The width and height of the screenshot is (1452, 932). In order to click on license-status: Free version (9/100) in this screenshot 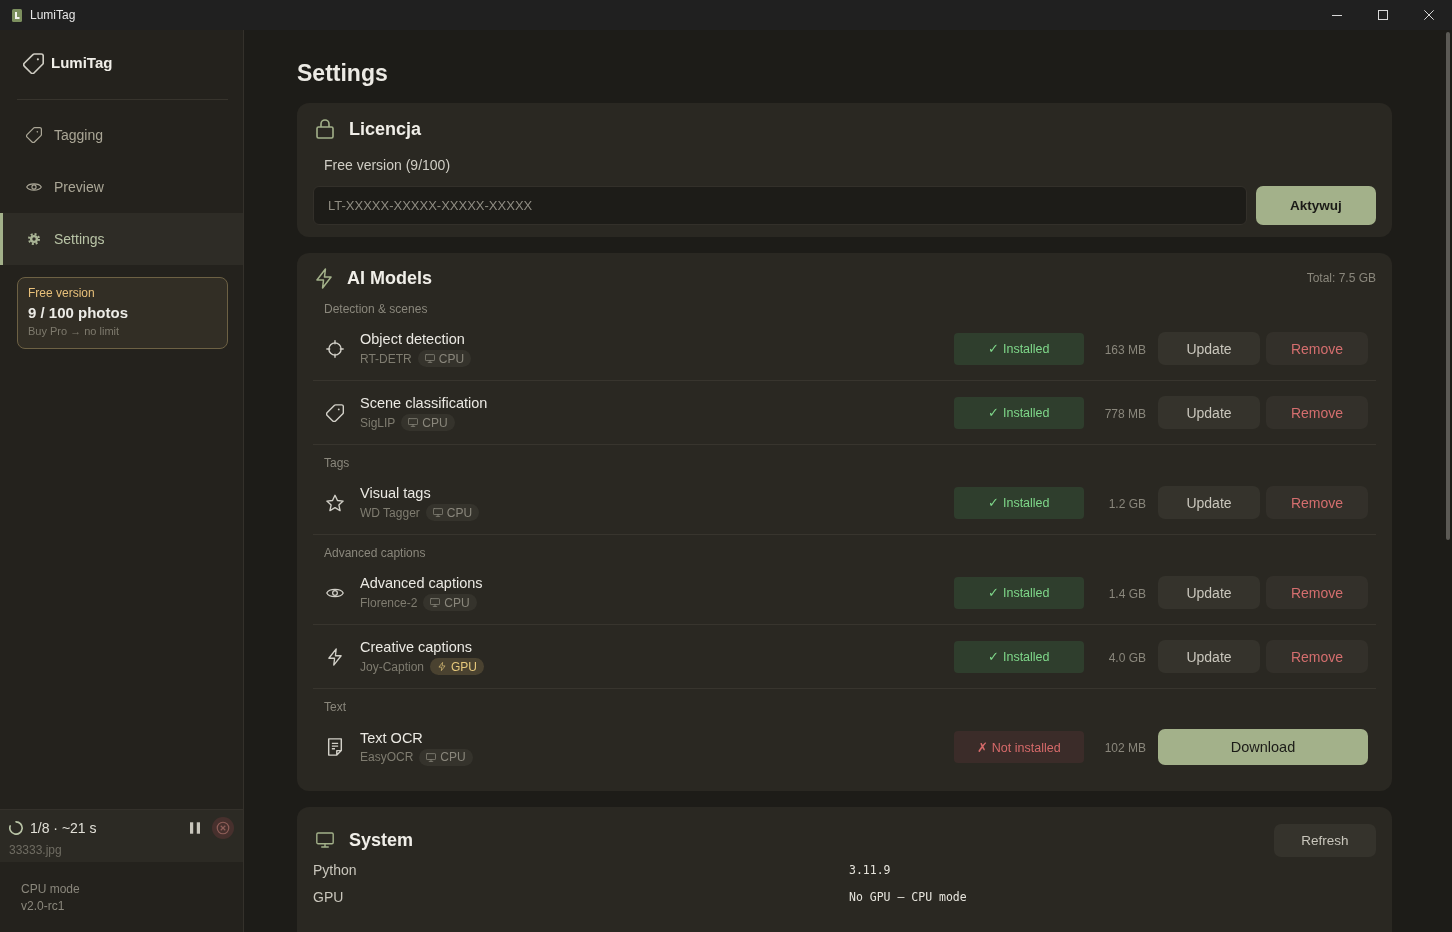, I will do `click(387, 165)`.